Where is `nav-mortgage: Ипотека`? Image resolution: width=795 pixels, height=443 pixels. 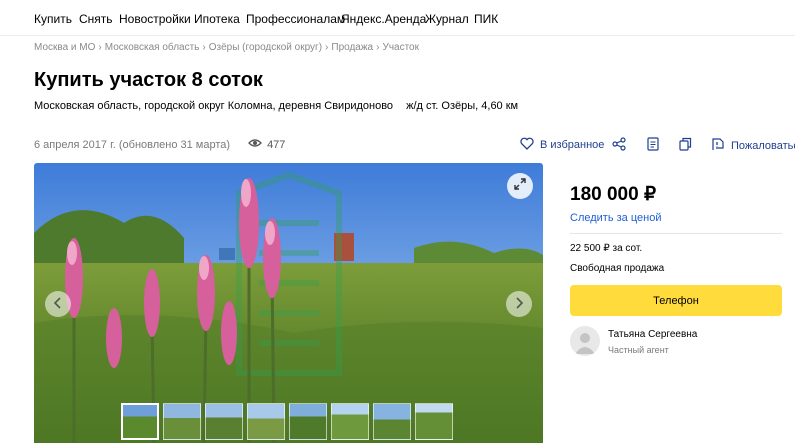
nav-mortgage: Ипотека is located at coordinates (217, 19).